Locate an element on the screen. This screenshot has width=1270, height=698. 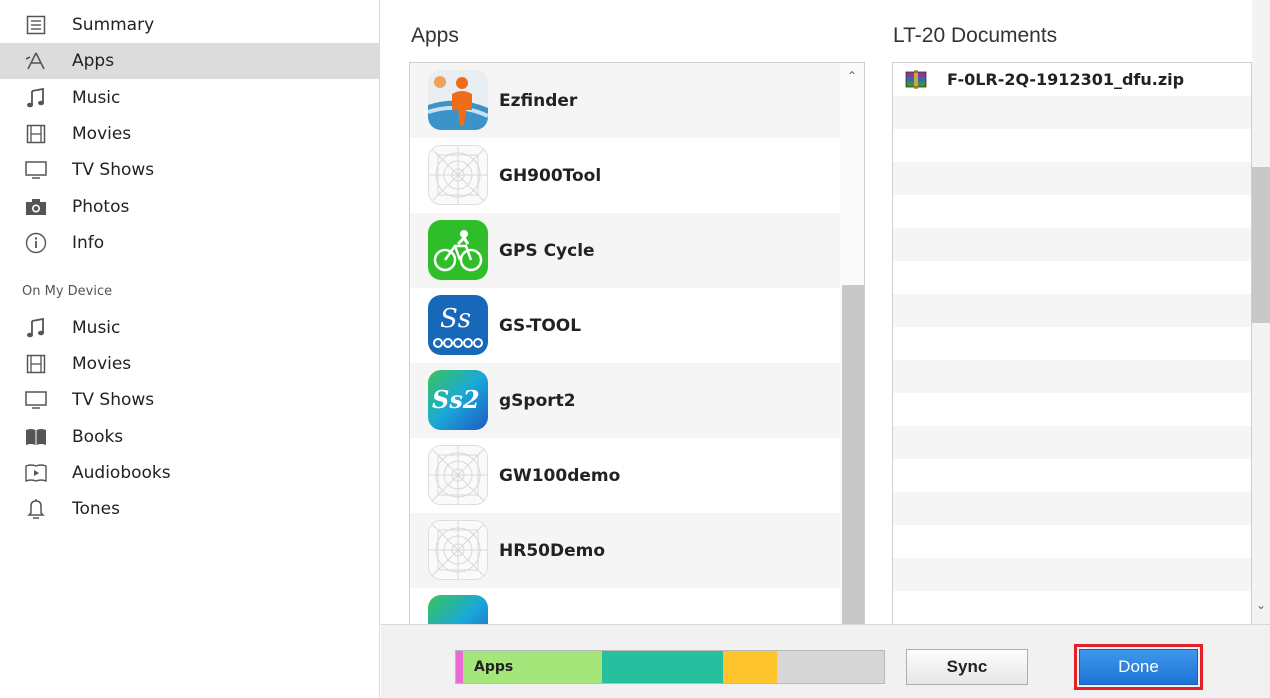
sidebar-item-label: Apps is located at coordinates (93, 61).